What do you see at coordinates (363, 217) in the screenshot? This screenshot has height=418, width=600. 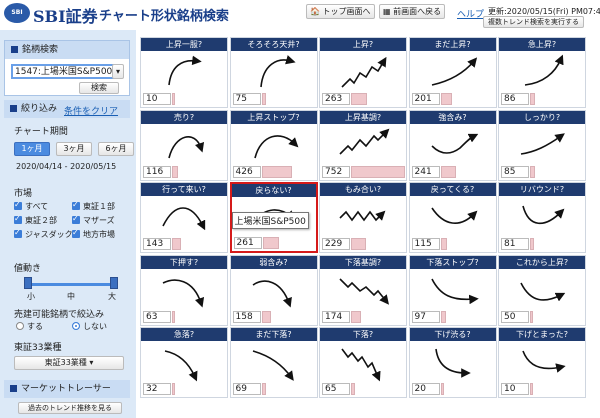 I see `pattern-cell: もみ合い? 229` at bounding box center [363, 217].